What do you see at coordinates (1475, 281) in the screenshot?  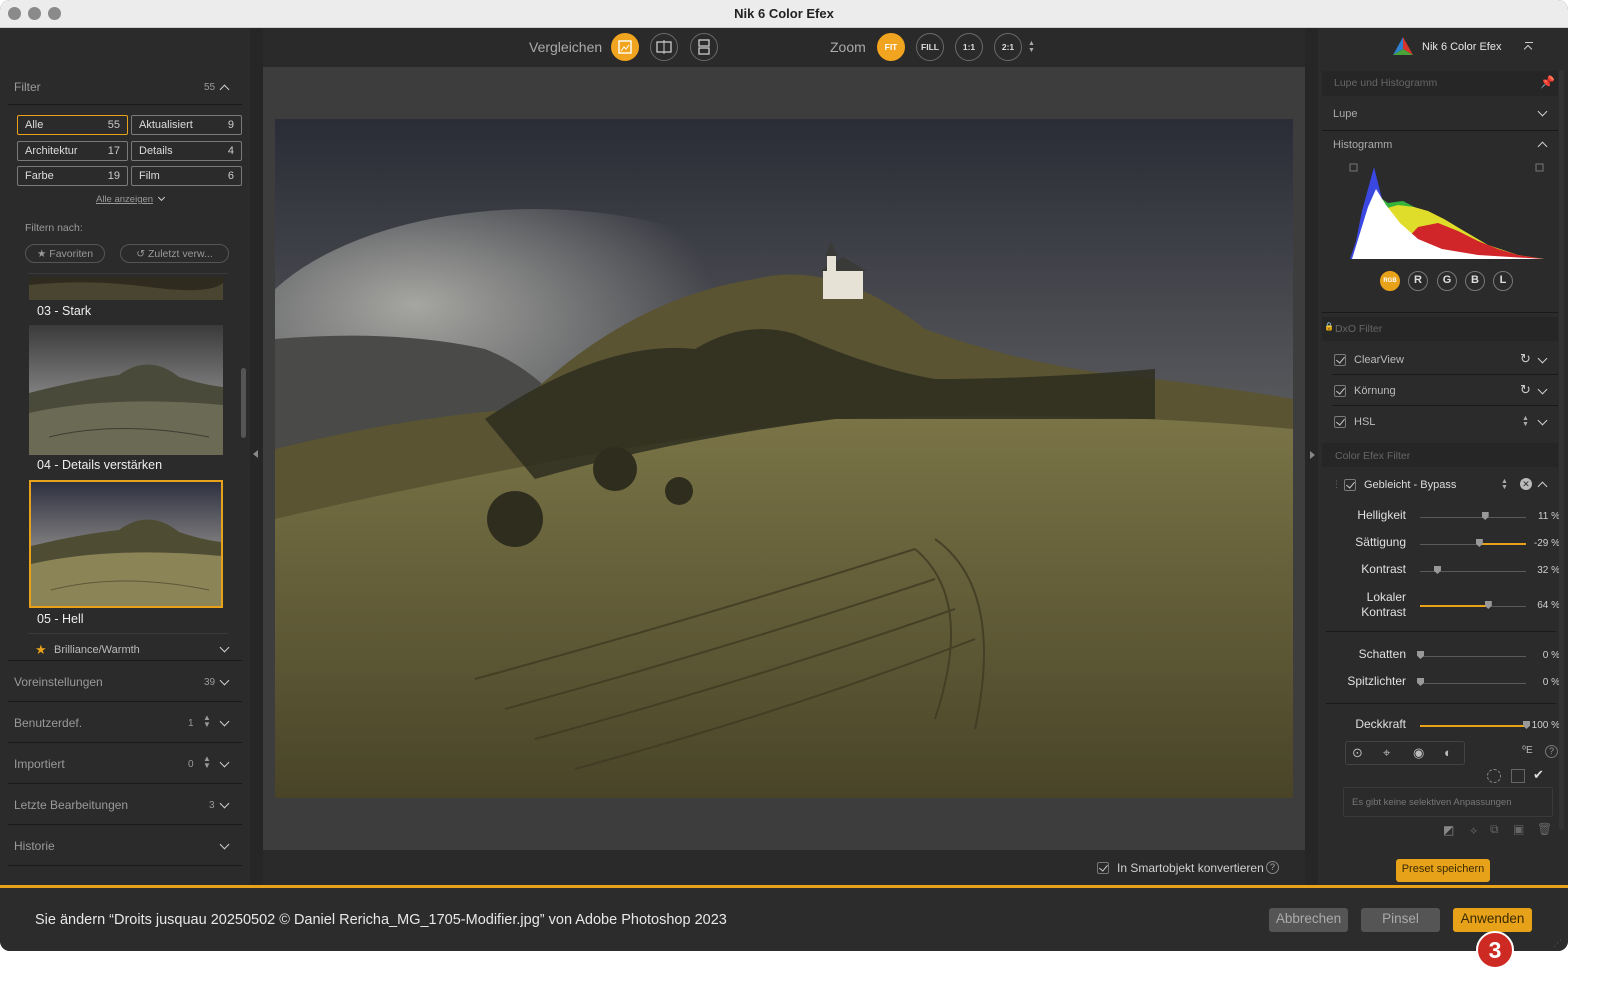 I see `channel-b-button: B` at bounding box center [1475, 281].